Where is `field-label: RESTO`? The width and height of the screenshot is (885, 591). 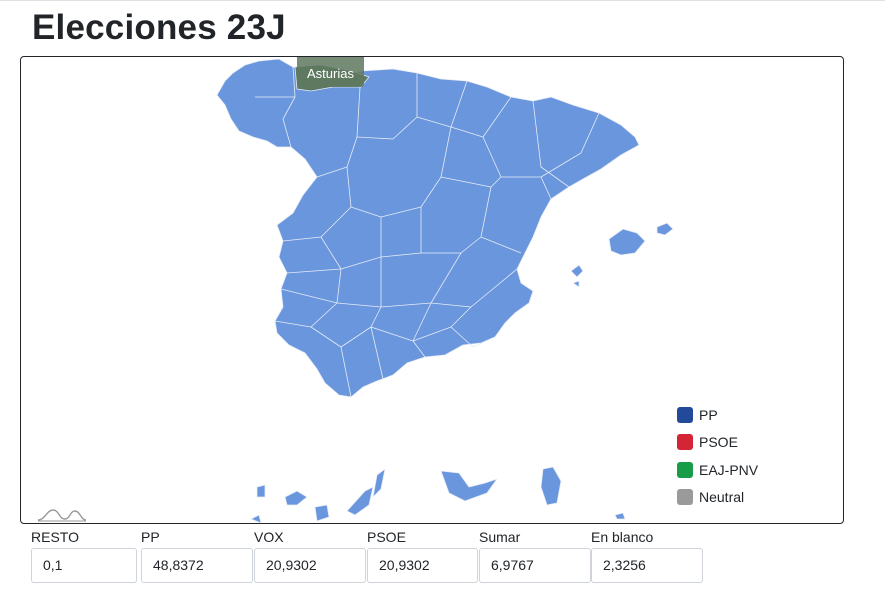 field-label: RESTO is located at coordinates (55, 537).